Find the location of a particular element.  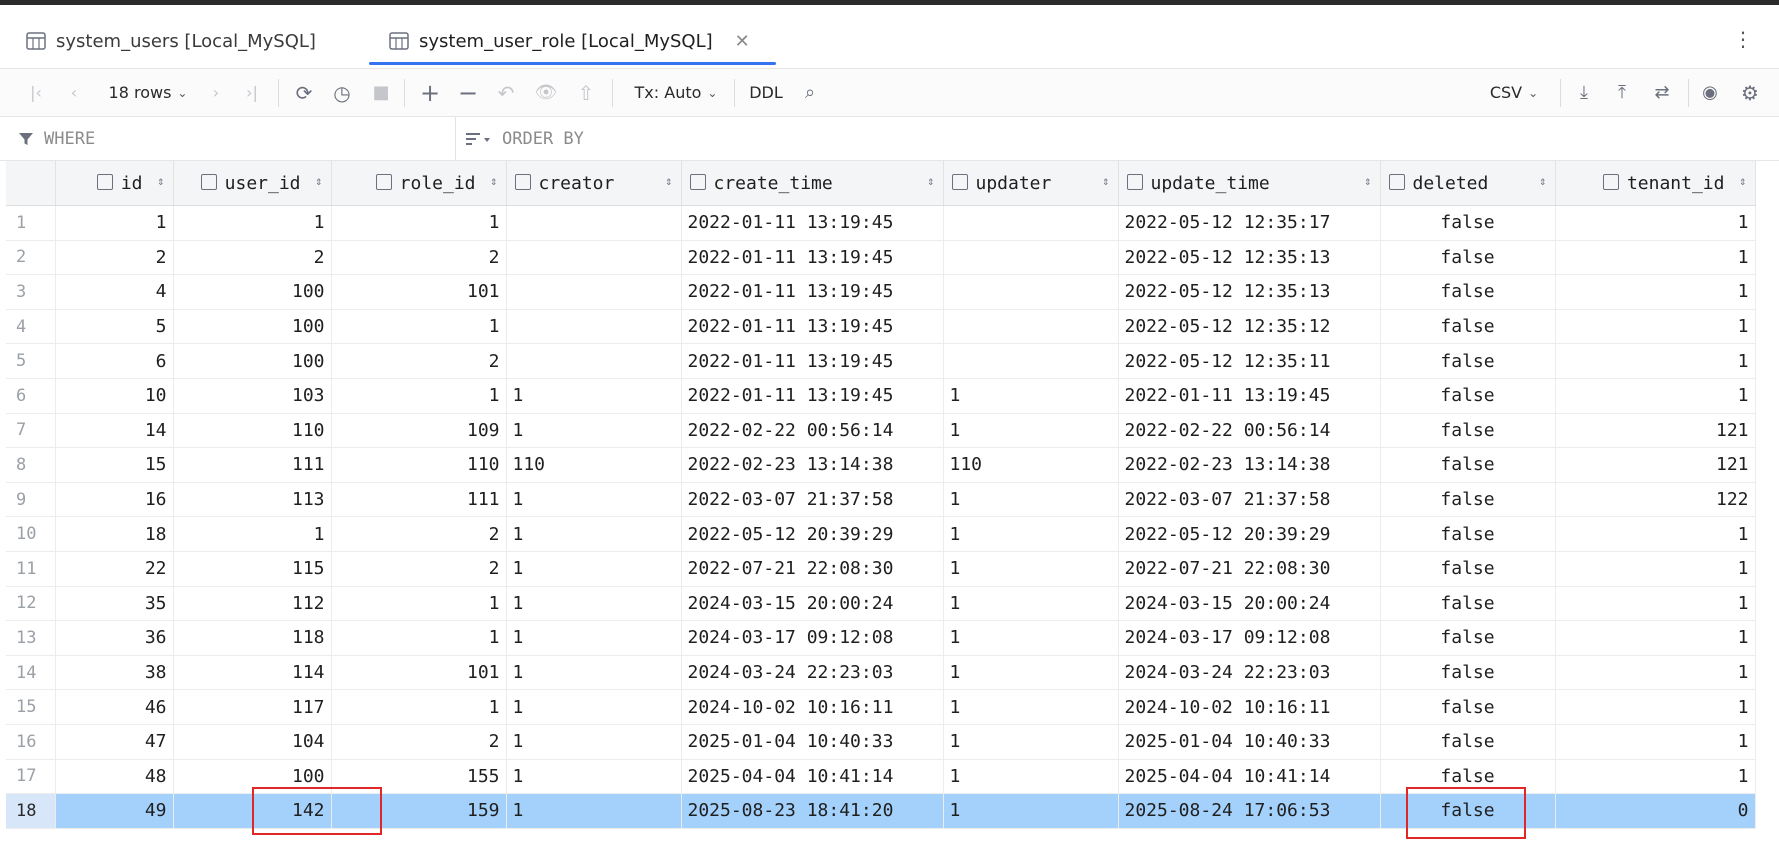

cell-role-id: 101 is located at coordinates (419, 292).